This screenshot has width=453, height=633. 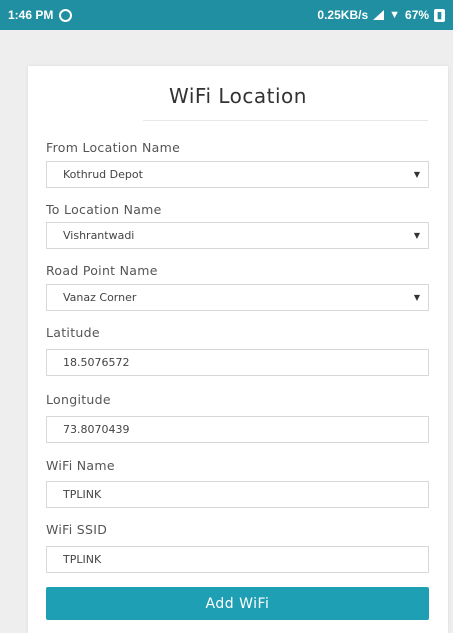 I want to click on from-location-label: From Location Name, so click(x=113, y=147).